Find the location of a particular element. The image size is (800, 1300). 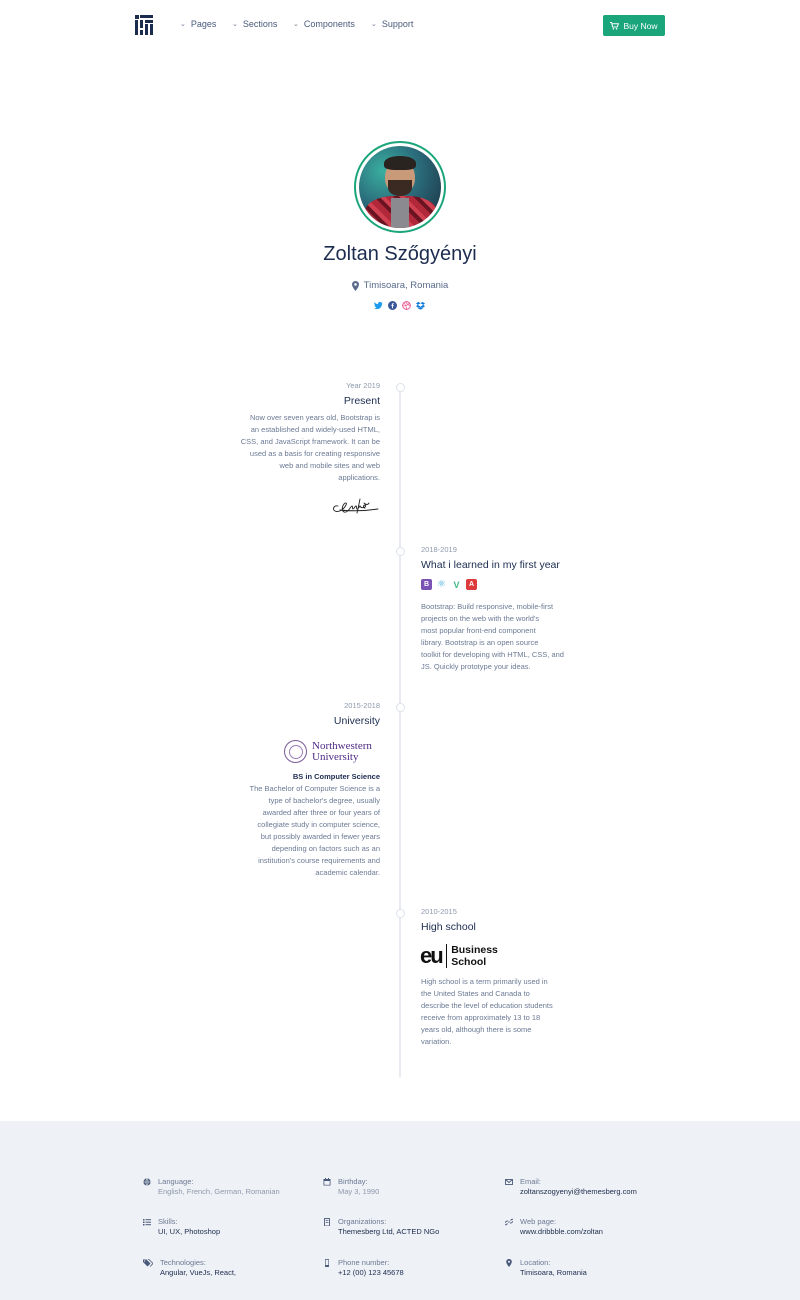

building-icon is located at coordinates (327, 1222).